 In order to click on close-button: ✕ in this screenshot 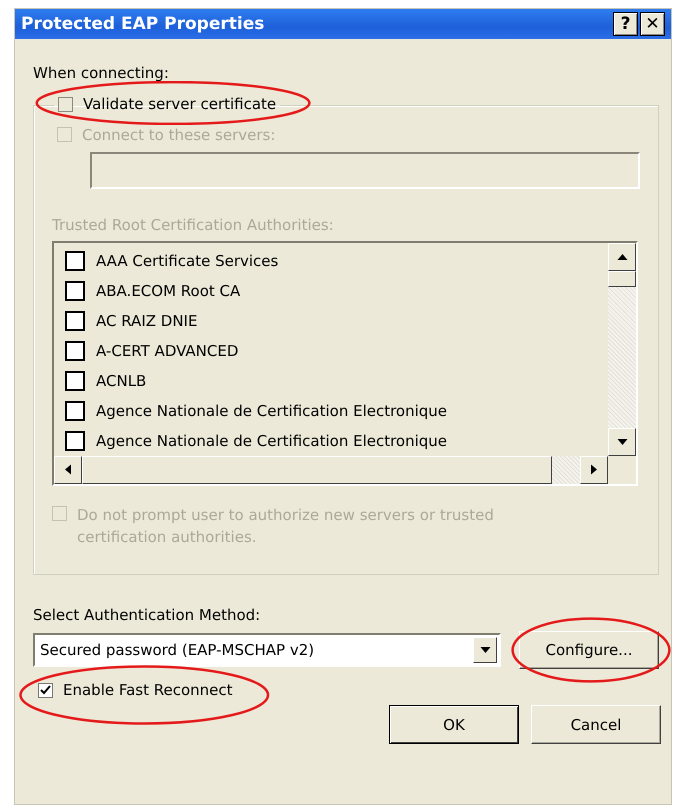, I will do `click(652, 24)`.